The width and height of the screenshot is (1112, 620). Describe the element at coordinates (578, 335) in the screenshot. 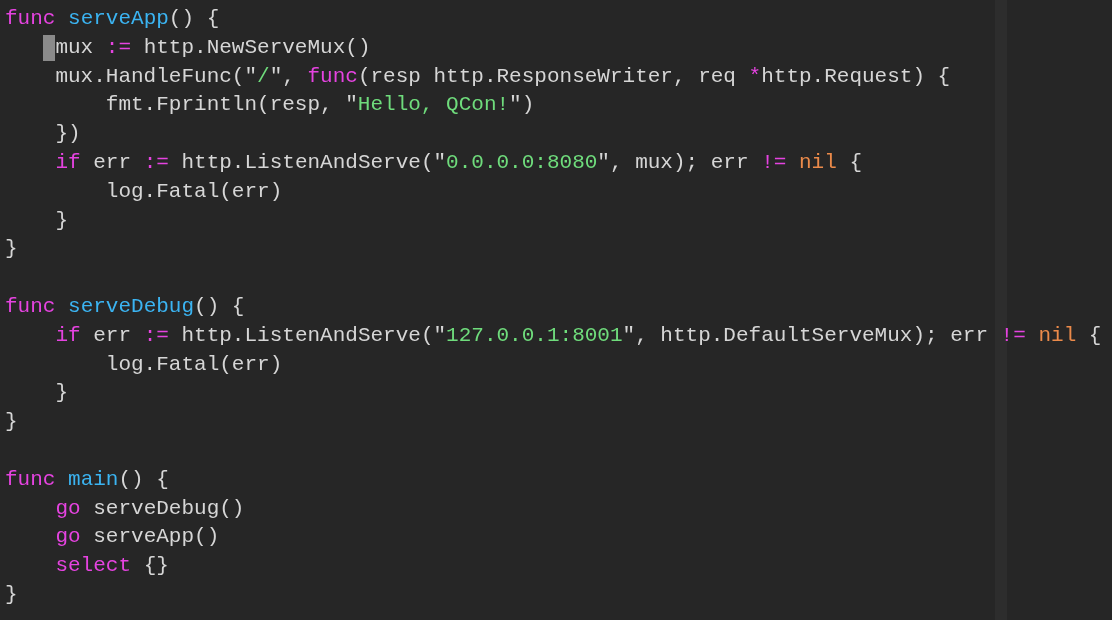

I see `code-line: if err := http.ListenAndServe("127.0.0.1:8001", http.DefaultServeMux); err != nil {` at that location.